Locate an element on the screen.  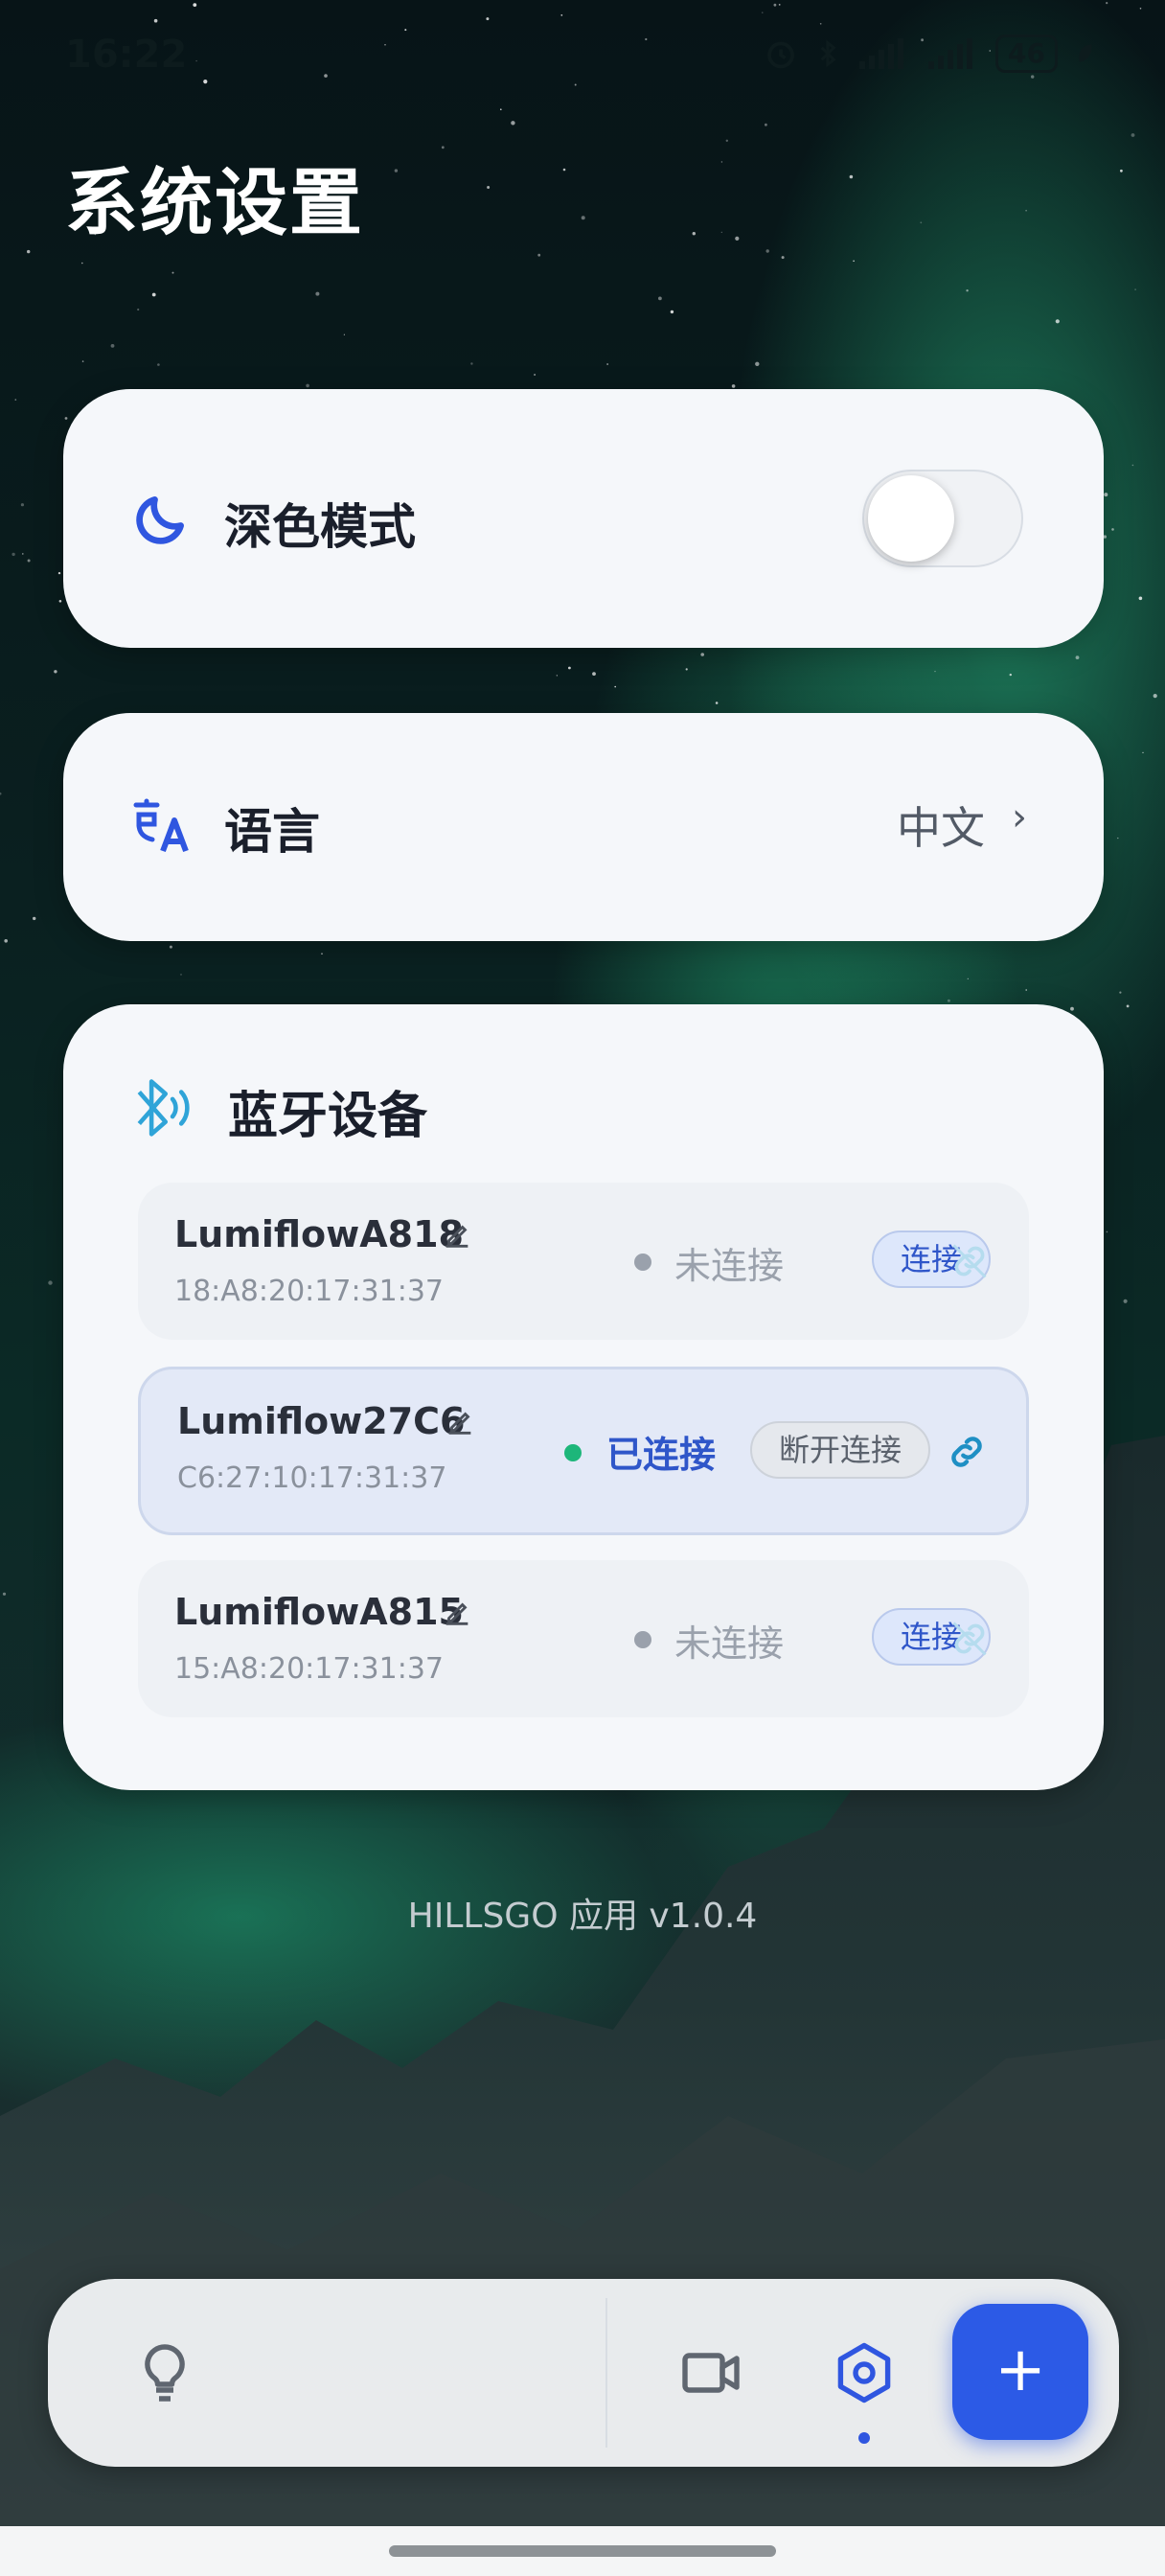
alarm-icon is located at coordinates (780, 55).